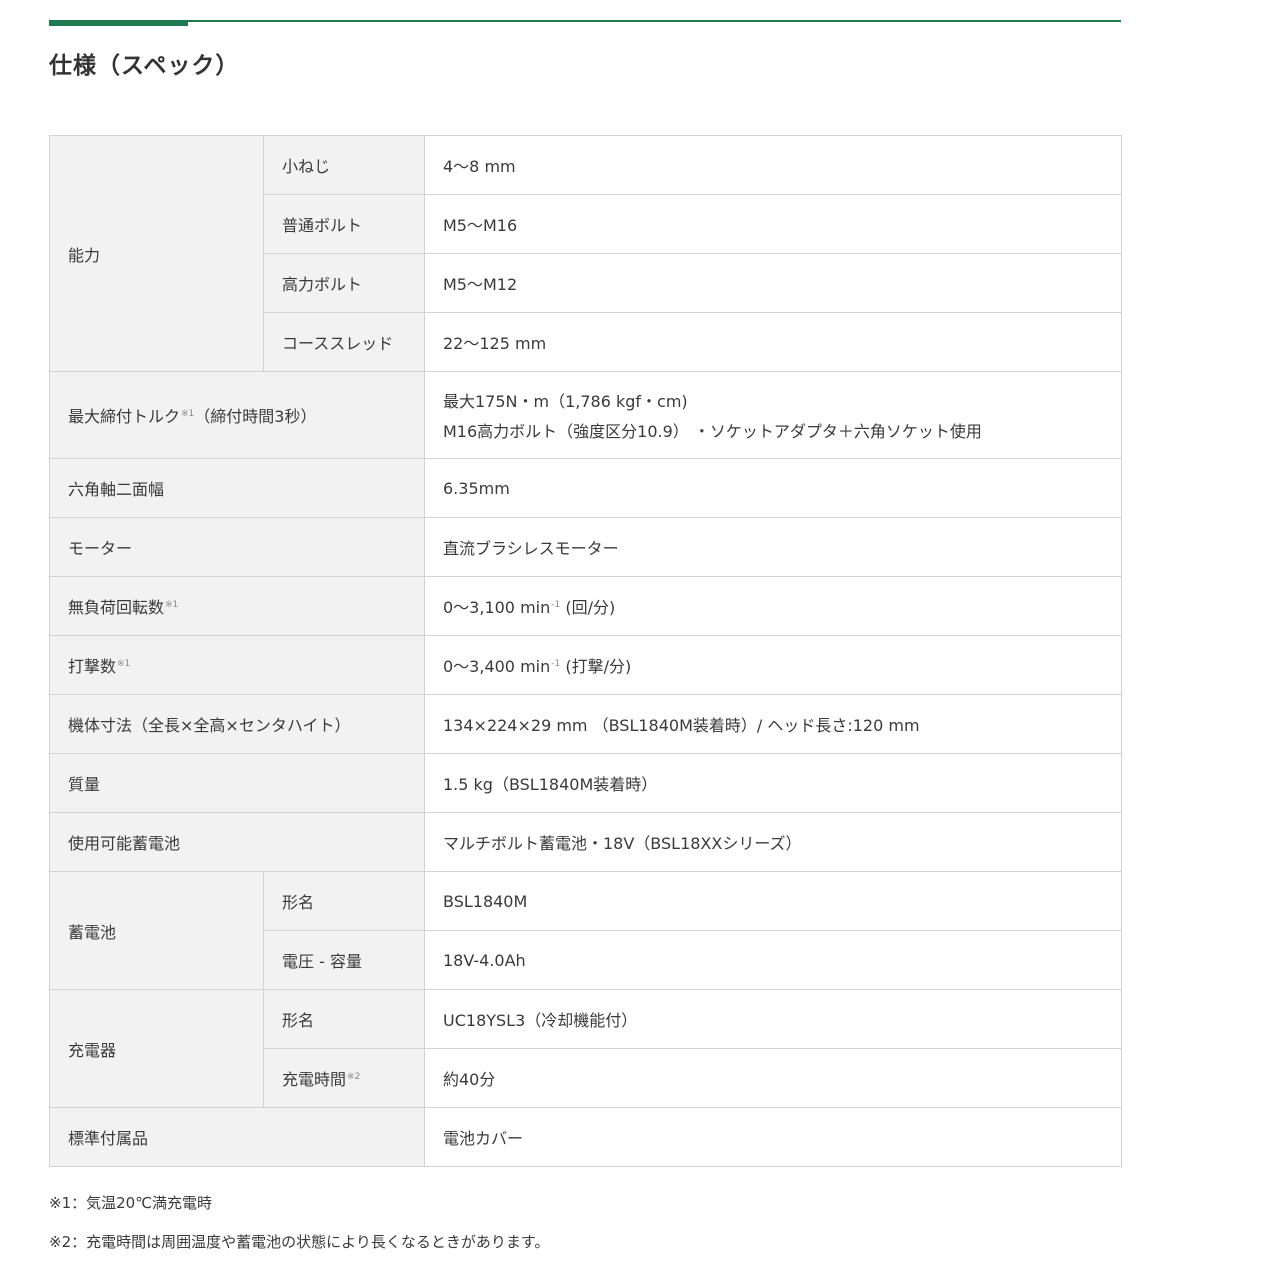  I want to click on value-battery-model: BSL1840M, so click(773, 901).